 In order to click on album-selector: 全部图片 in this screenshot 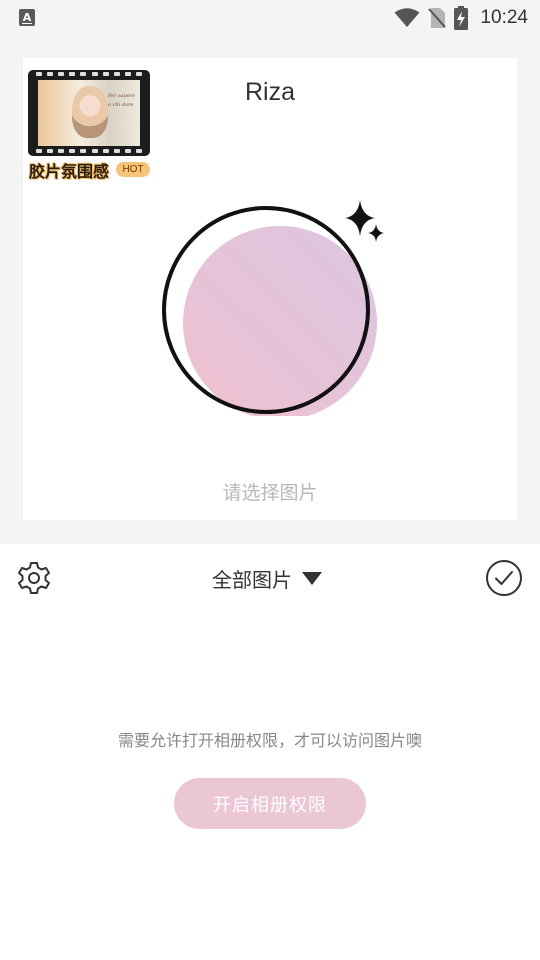, I will do `click(267, 578)`.